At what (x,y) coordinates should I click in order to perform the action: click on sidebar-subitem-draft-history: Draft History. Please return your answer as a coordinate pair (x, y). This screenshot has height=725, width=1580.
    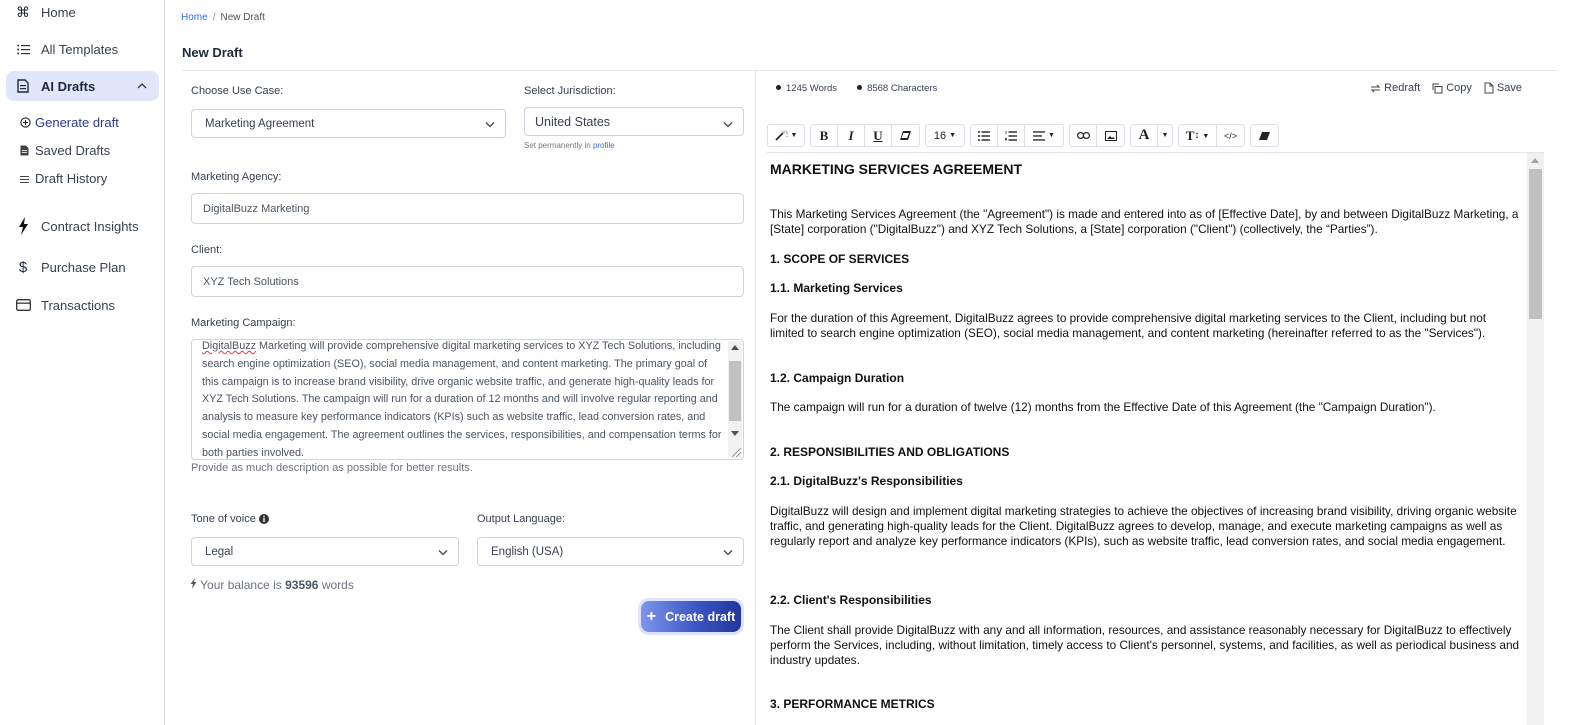
    Looking at the image, I should click on (63, 178).